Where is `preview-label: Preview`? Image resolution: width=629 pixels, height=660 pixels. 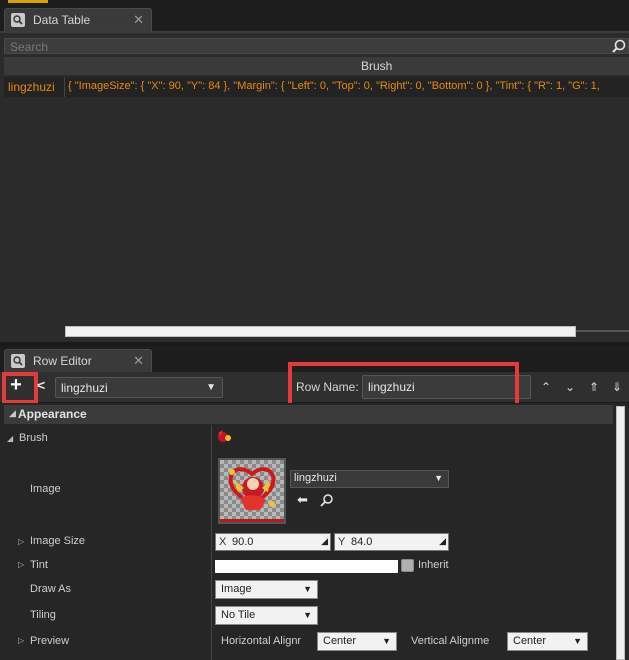
preview-label: Preview is located at coordinates (50, 641).